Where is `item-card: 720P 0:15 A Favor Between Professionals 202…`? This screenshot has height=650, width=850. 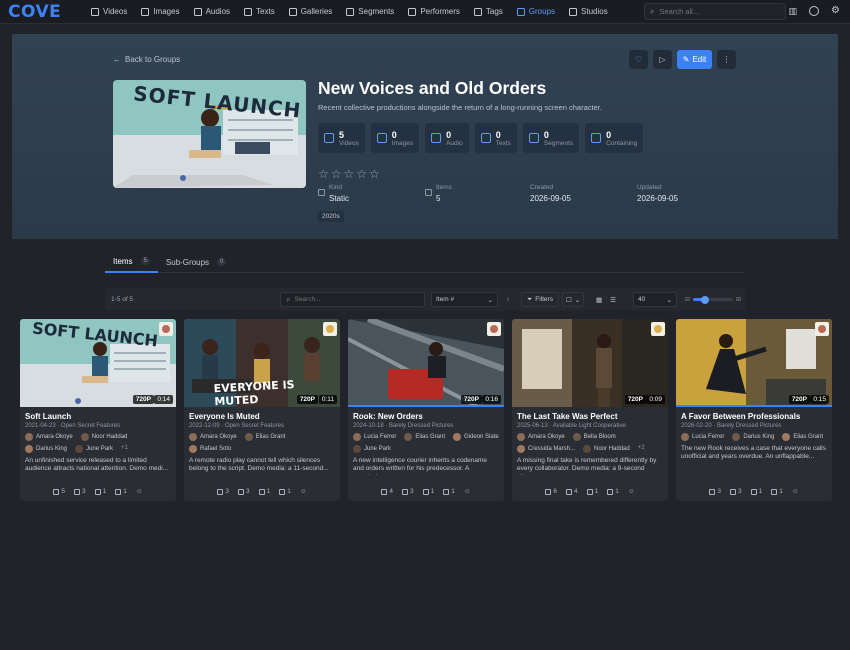 item-card: 720P 0:15 A Favor Between Professionals 202… is located at coordinates (754, 410).